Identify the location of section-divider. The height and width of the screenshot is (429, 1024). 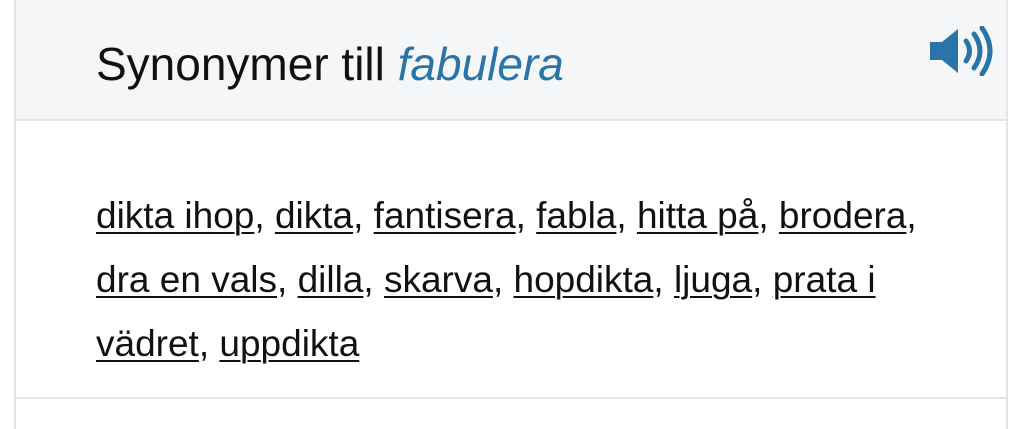
(511, 398).